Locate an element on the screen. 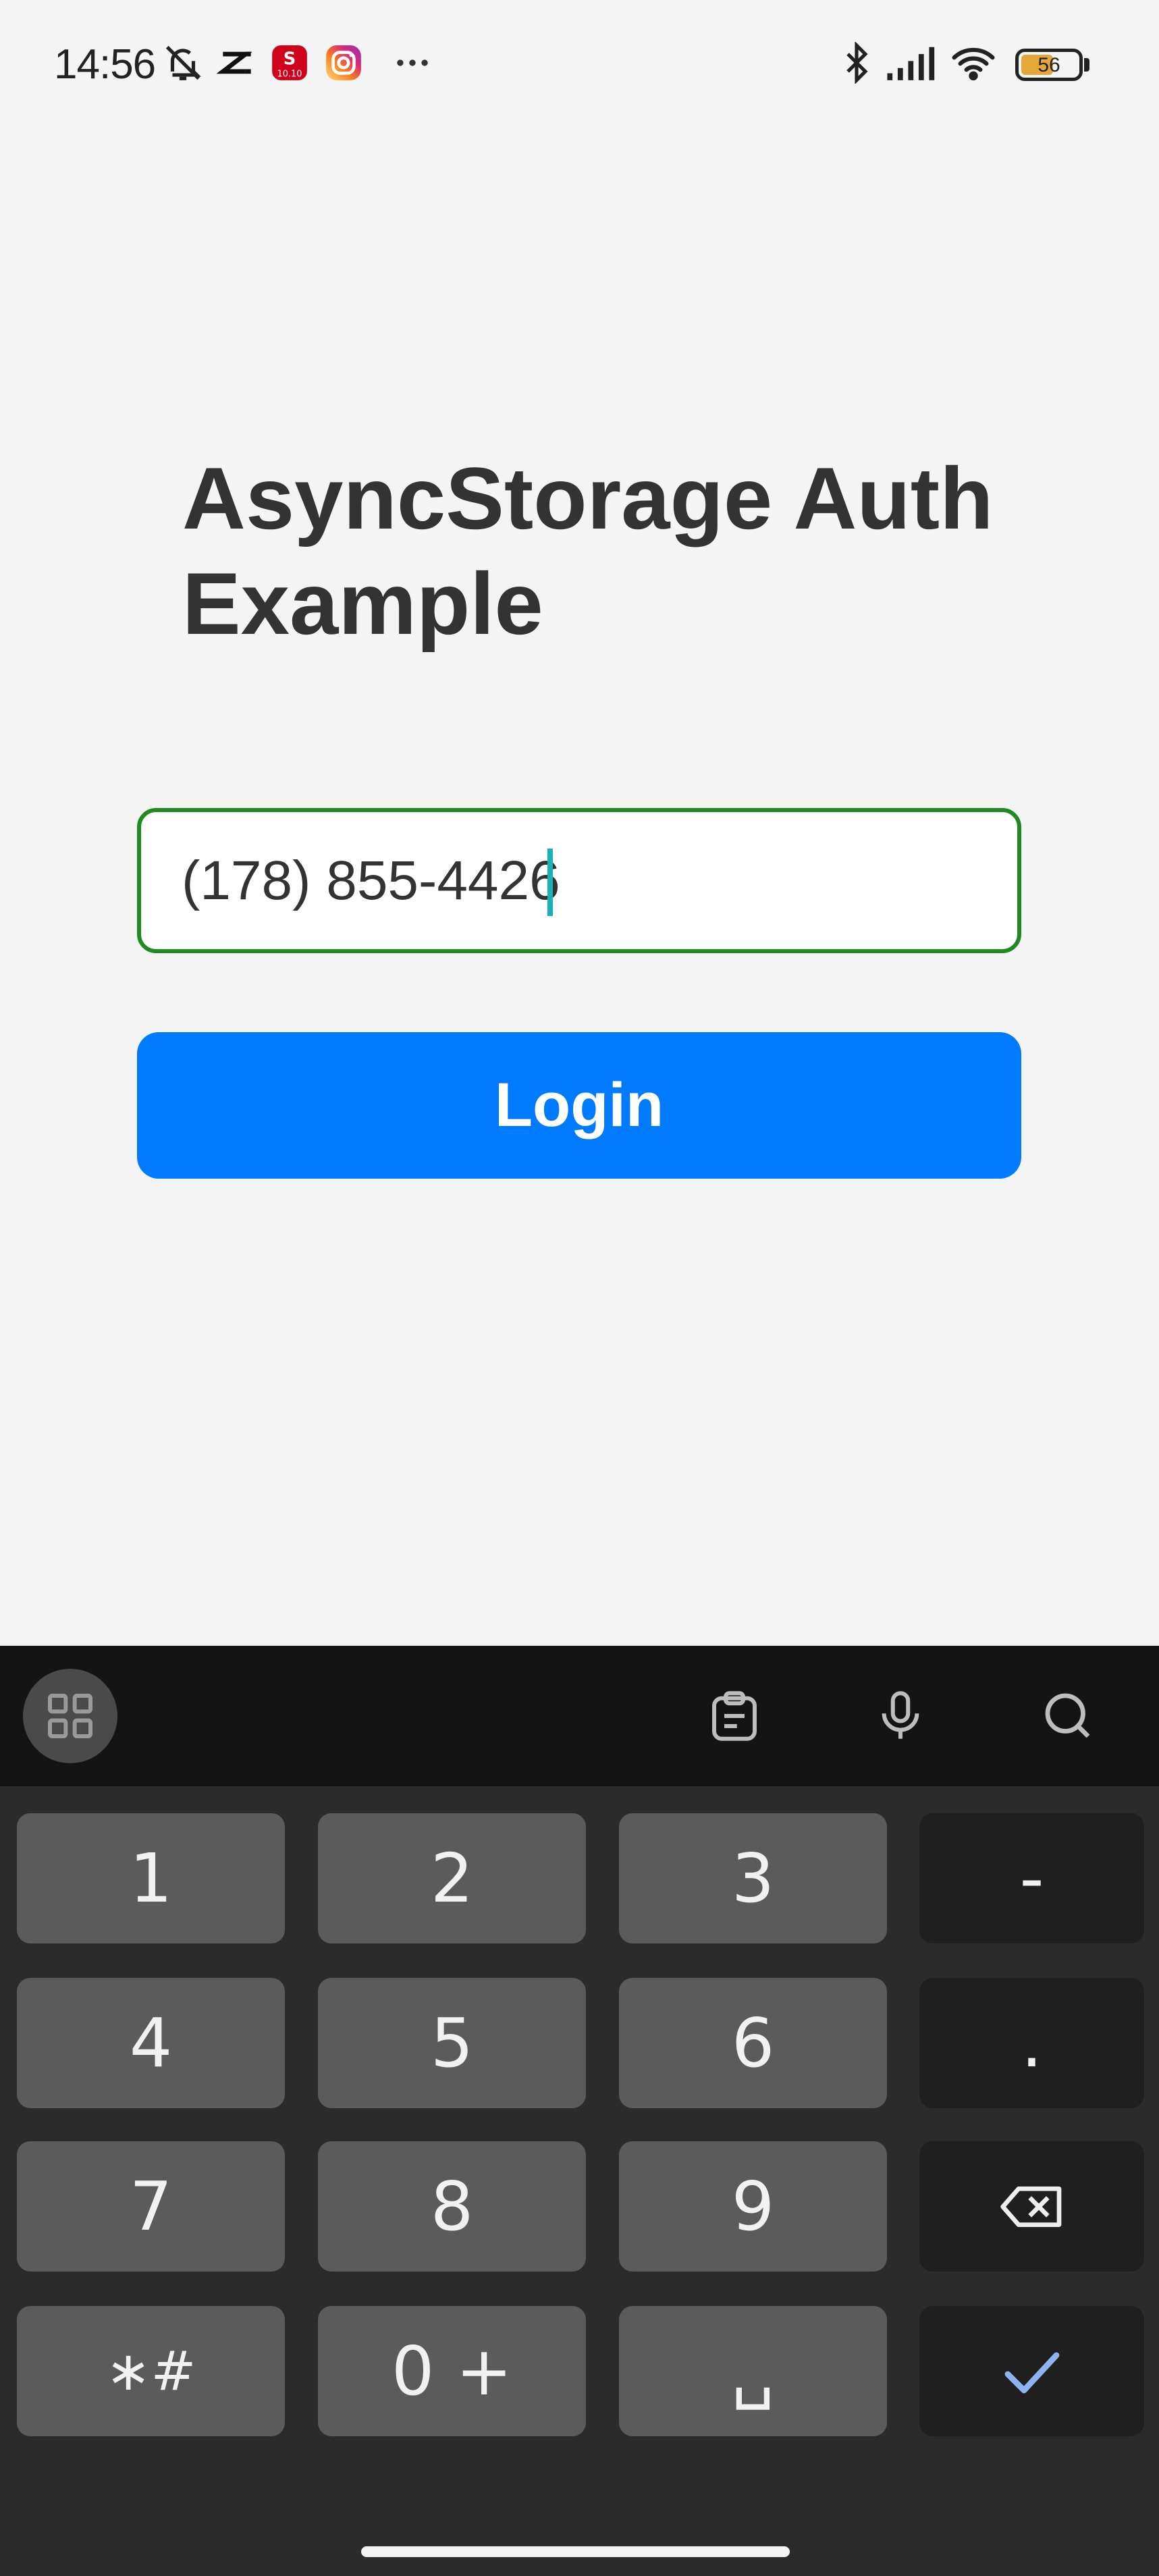 The height and width of the screenshot is (2576, 1159). bell-off-icon is located at coordinates (183, 62).